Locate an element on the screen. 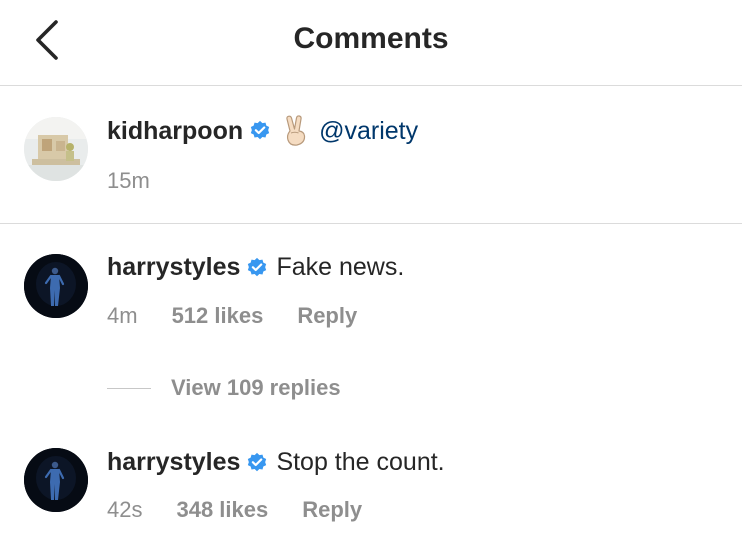 The width and height of the screenshot is (742, 552). mention-link: @variety is located at coordinates (368, 131).